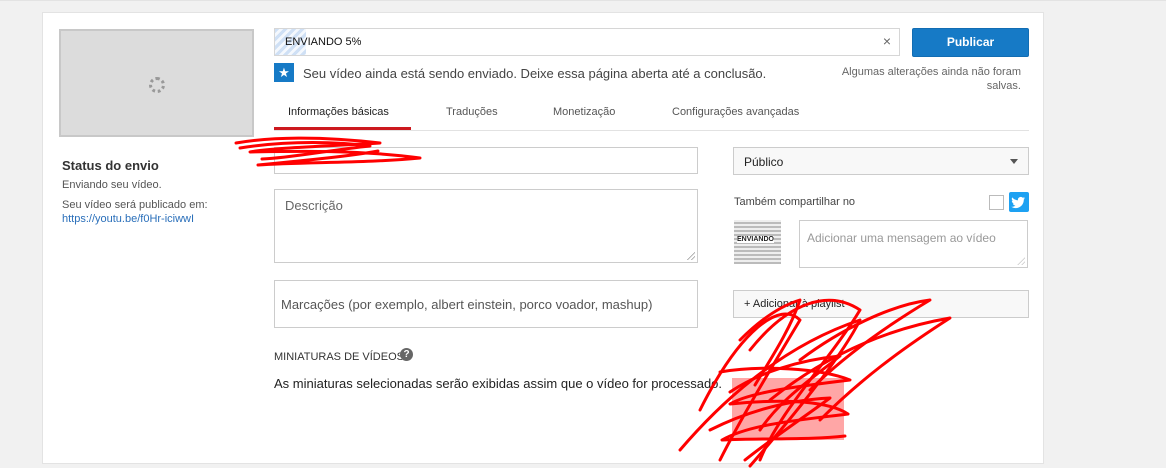 The height and width of the screenshot is (468, 1166). I want to click on description-placeholder: Descrição, so click(314, 205).